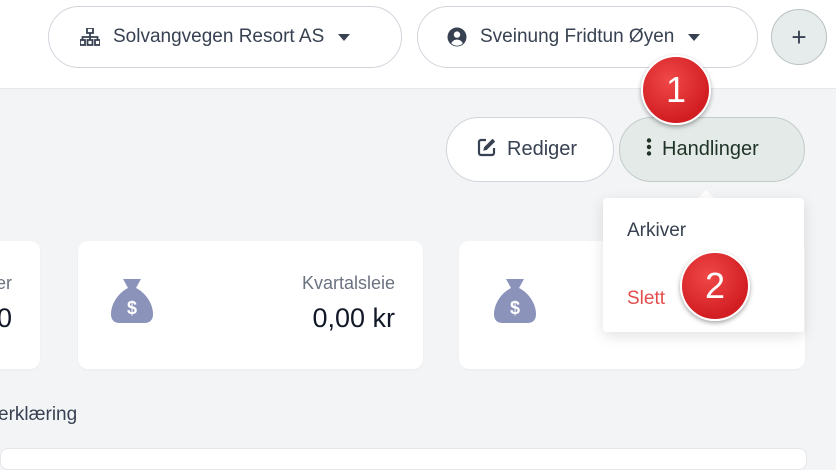  Describe the element at coordinates (6, 283) in the screenshot. I see `stat-card-label: er` at that location.